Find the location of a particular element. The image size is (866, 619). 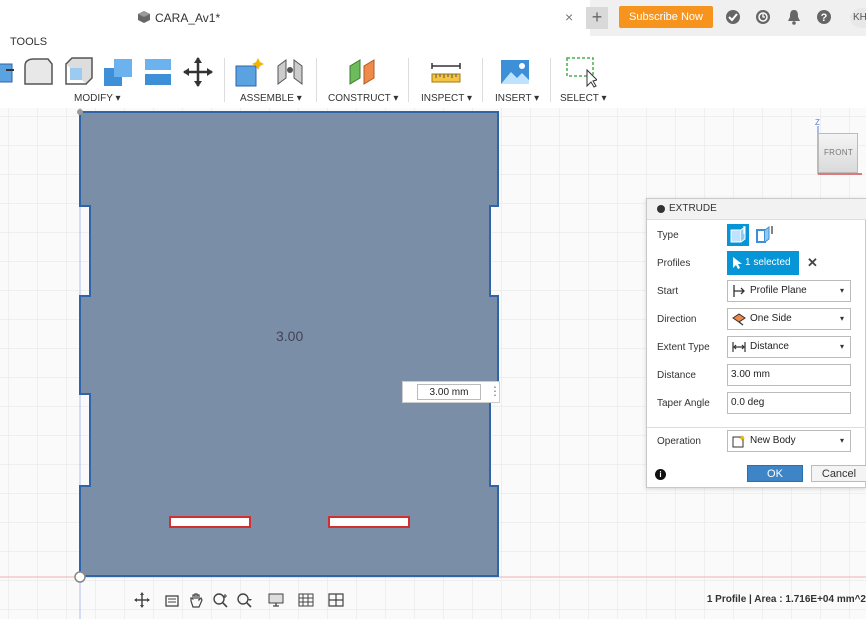

move-icon is located at coordinates (198, 72).